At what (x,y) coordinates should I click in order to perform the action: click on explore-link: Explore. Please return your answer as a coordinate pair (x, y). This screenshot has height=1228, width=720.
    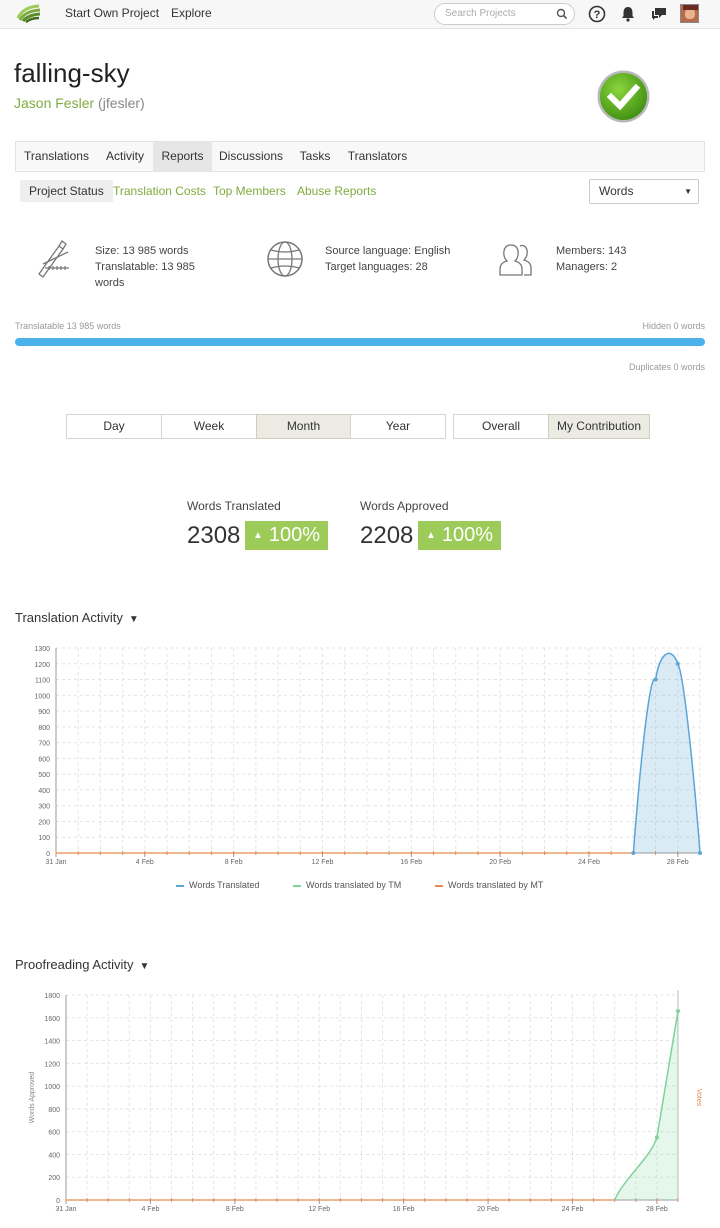
    Looking at the image, I should click on (191, 13).